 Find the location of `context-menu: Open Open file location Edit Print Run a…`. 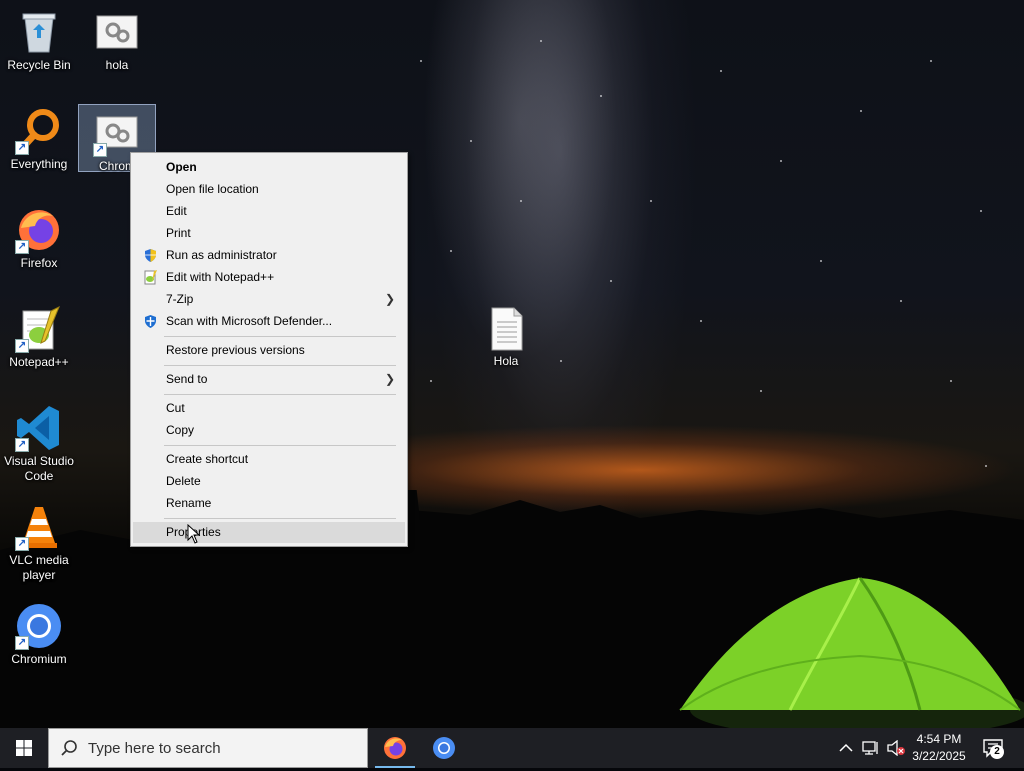

context-menu: Open Open file location Edit Print Run a… is located at coordinates (269, 349).